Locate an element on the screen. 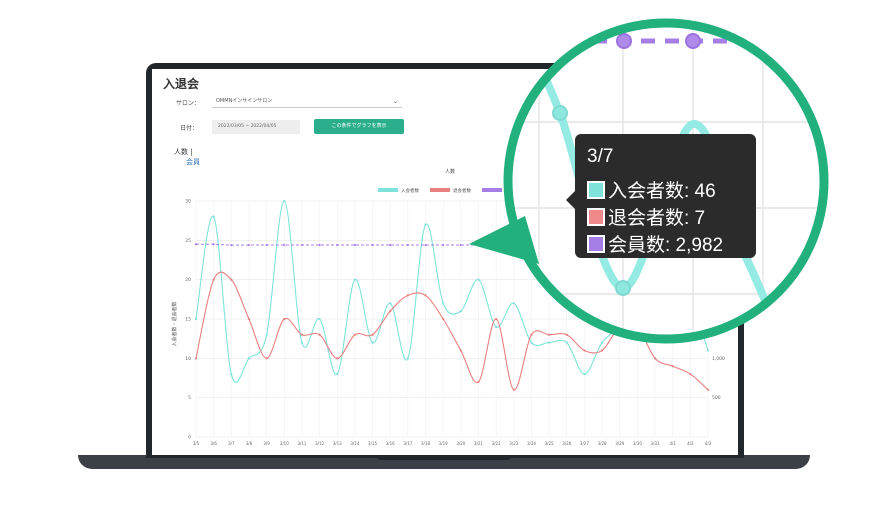 The width and height of the screenshot is (880, 520). x-tick-label: 3/20 is located at coordinates (460, 443).